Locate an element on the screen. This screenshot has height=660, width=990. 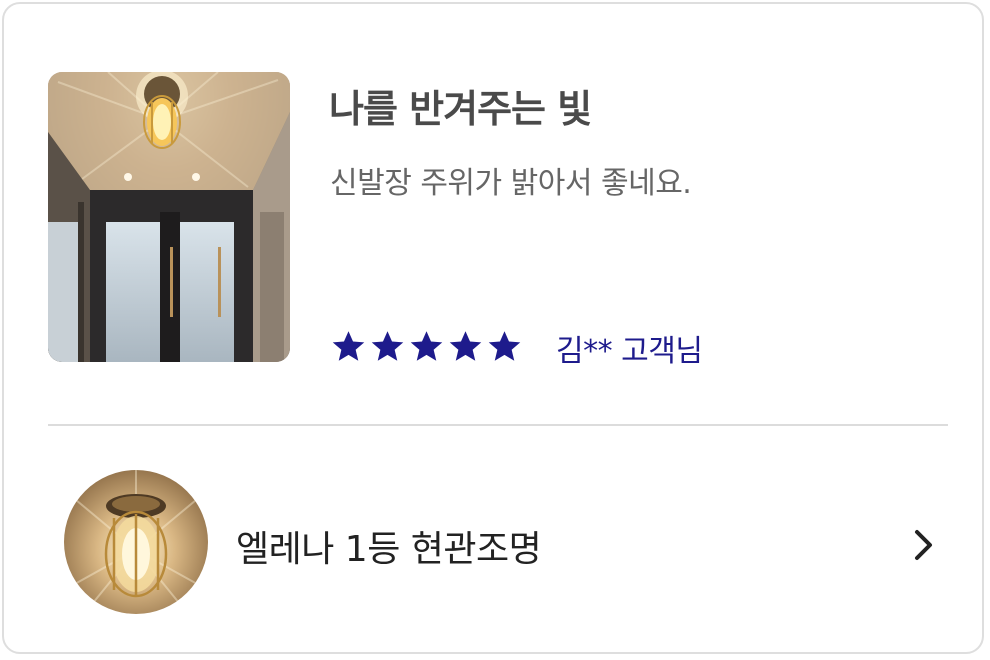
star-rating is located at coordinates (426, 346).